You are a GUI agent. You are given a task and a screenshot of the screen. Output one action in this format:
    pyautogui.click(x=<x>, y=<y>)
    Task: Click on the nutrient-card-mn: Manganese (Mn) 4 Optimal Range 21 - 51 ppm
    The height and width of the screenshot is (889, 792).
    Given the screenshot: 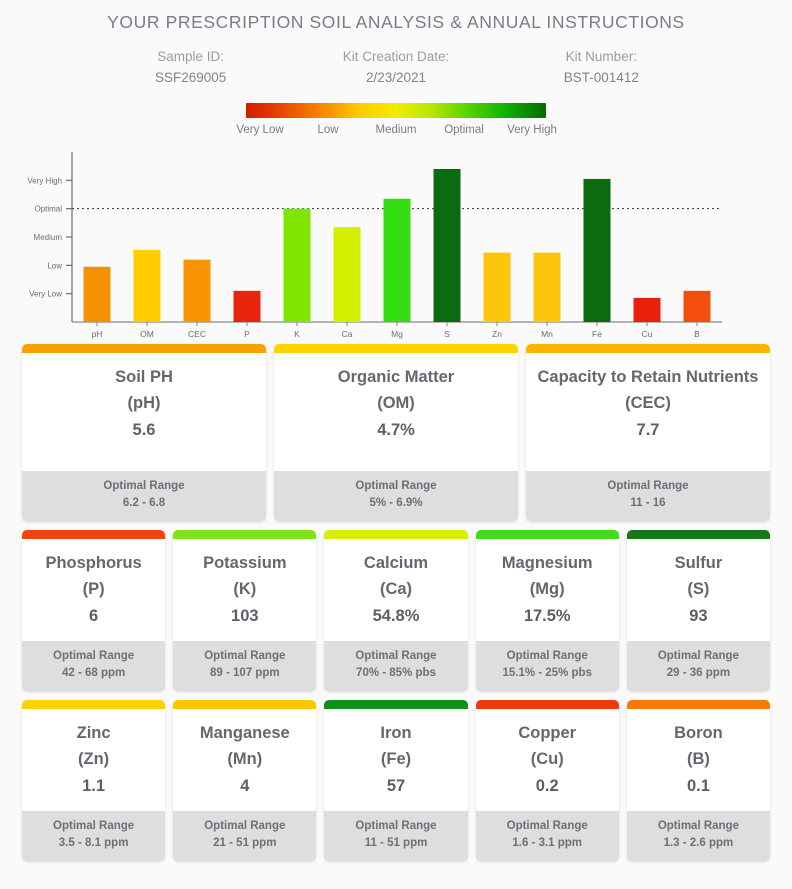 What is the action you would take?
    pyautogui.click(x=245, y=780)
    